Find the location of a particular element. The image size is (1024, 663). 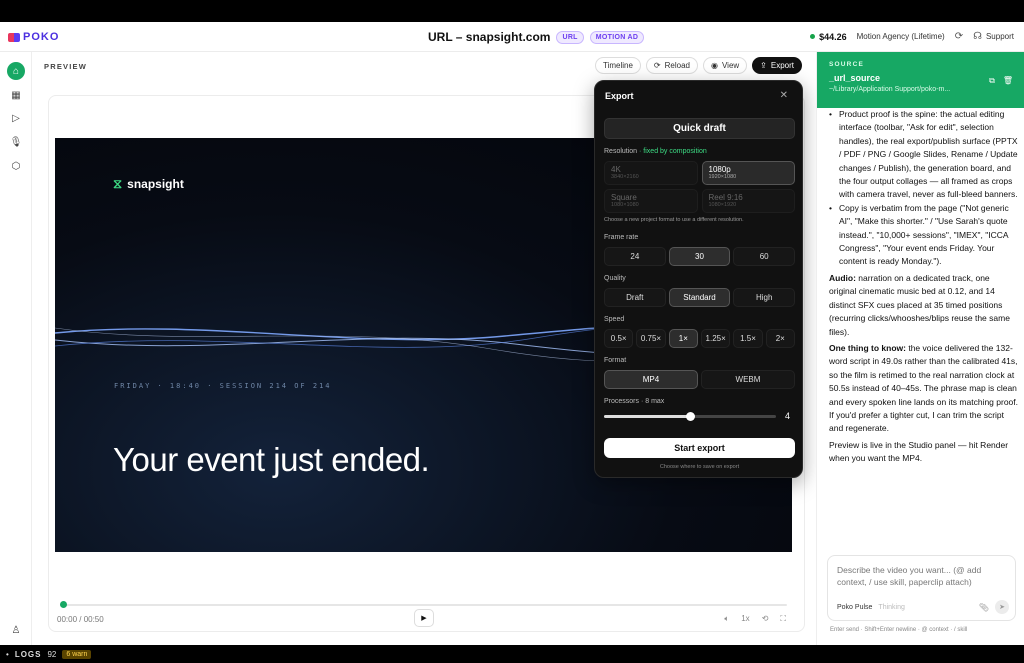

volume-icon: 🔈︎ is located at coordinates (726, 619).